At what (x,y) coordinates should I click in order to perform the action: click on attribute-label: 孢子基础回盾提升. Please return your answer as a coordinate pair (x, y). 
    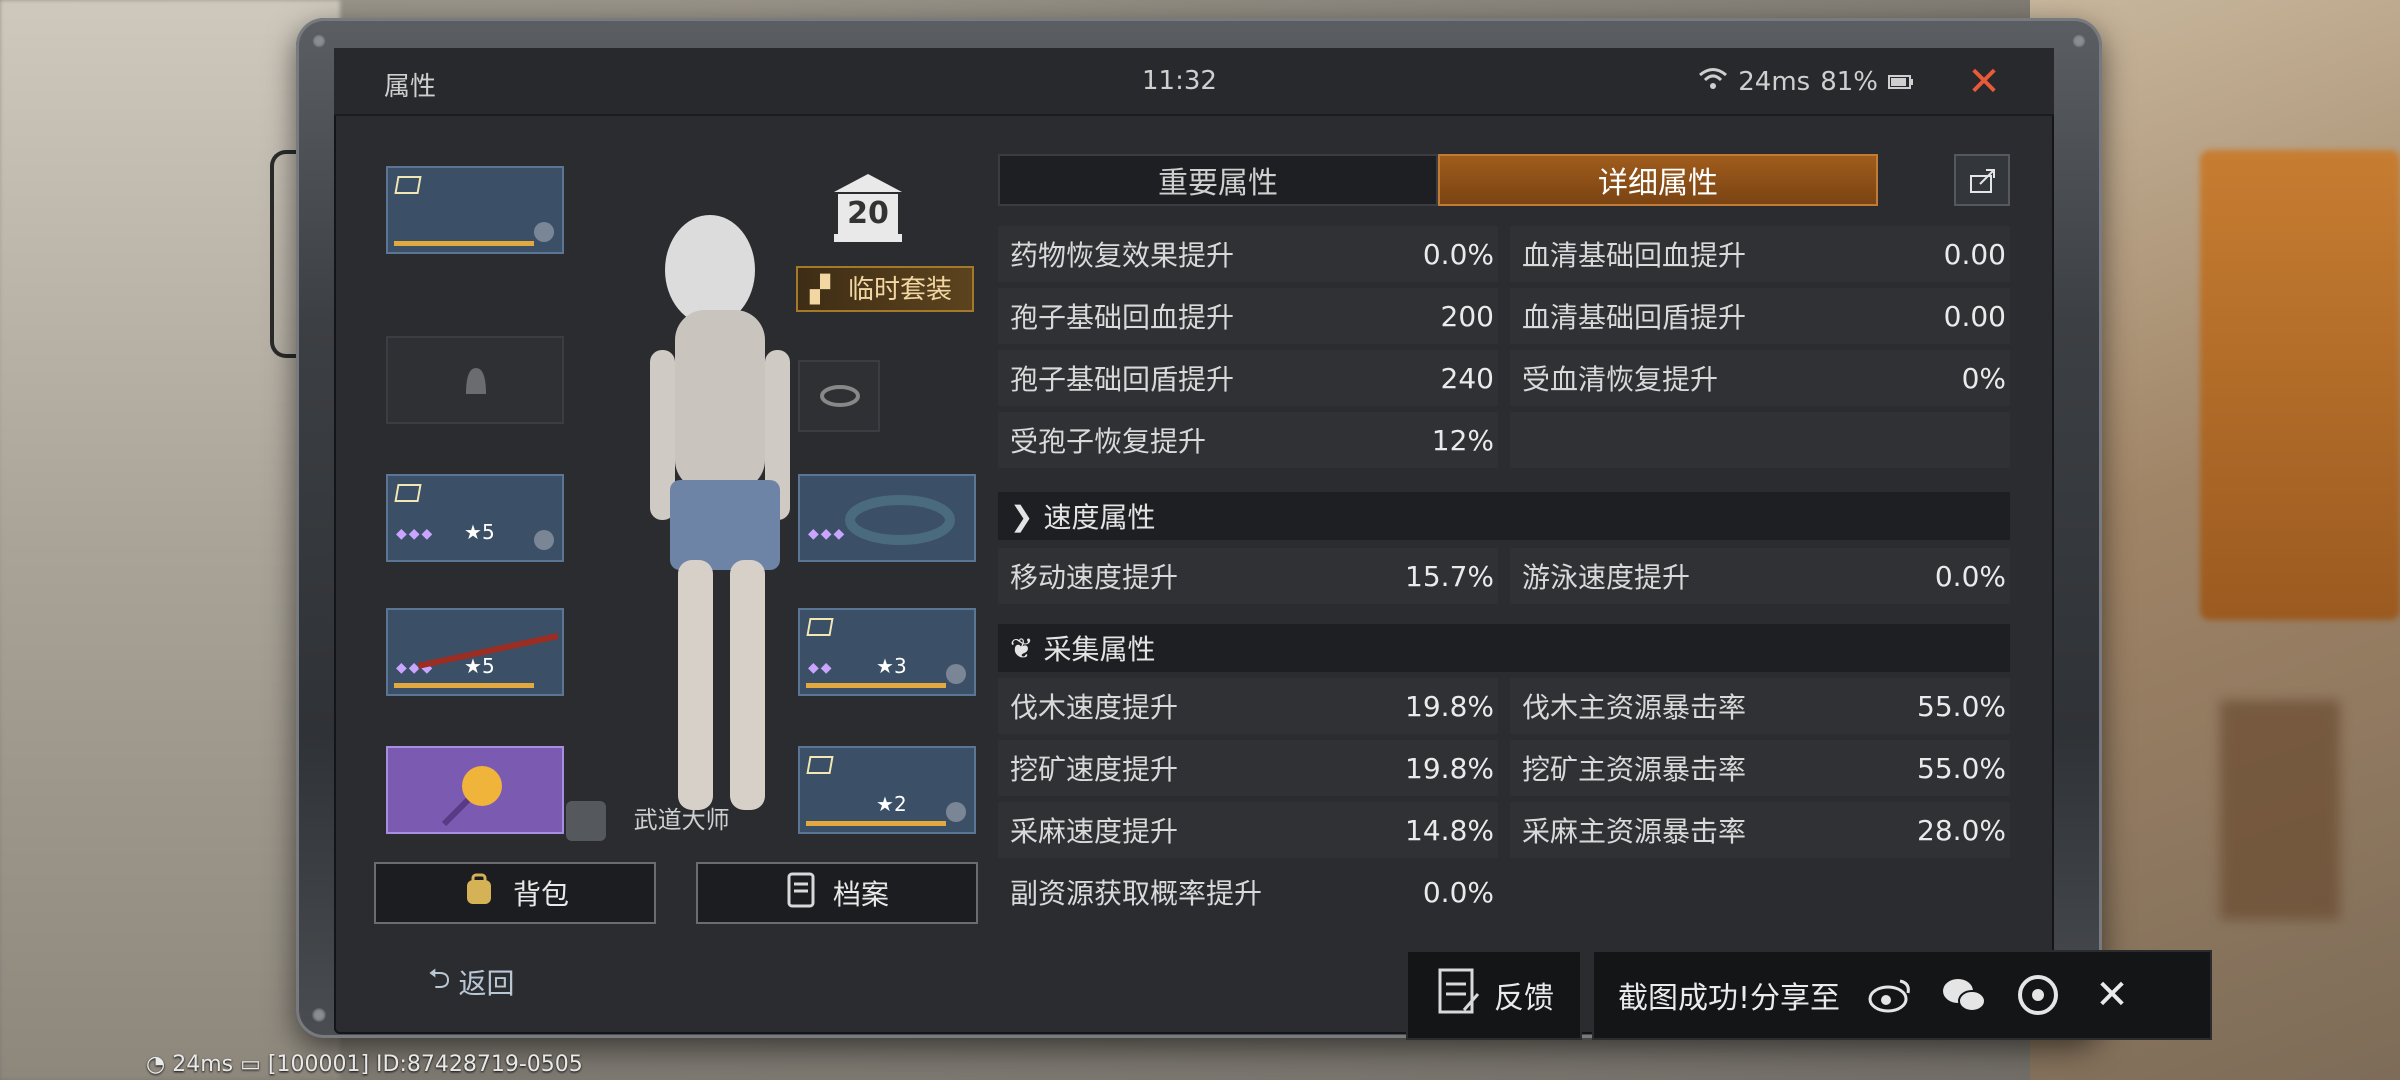
    Looking at the image, I should click on (1122, 379).